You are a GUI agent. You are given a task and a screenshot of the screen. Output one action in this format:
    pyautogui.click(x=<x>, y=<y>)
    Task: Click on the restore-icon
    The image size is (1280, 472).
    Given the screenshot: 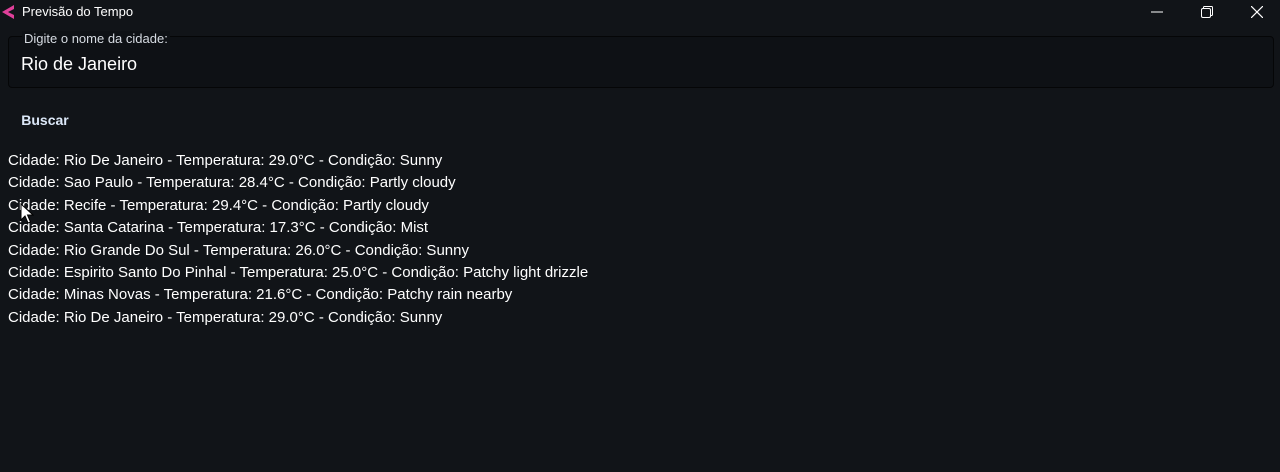 What is the action you would take?
    pyautogui.click(x=1207, y=12)
    